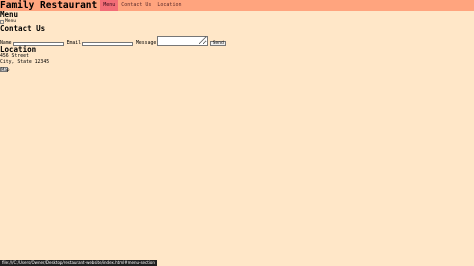  I want to click on message-field, so click(183, 41).